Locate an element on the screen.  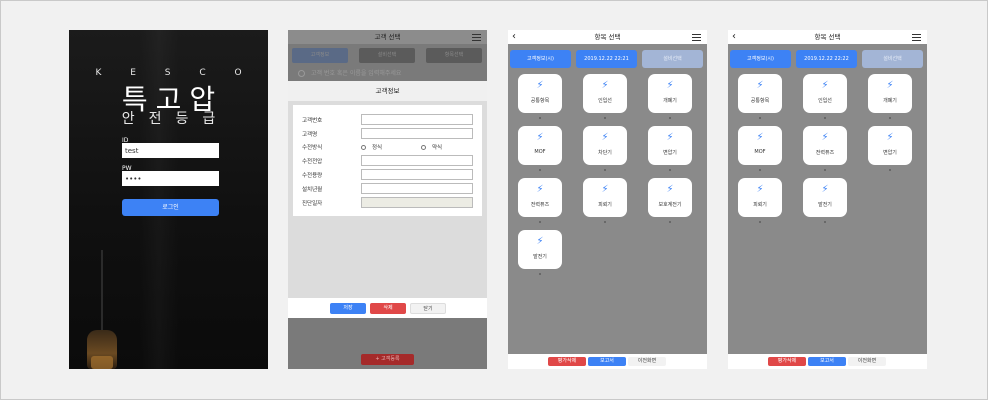
tab-bar: 고객정보(시) 2019.12.22 22:22 설비선택 is located at coordinates (827, 59).